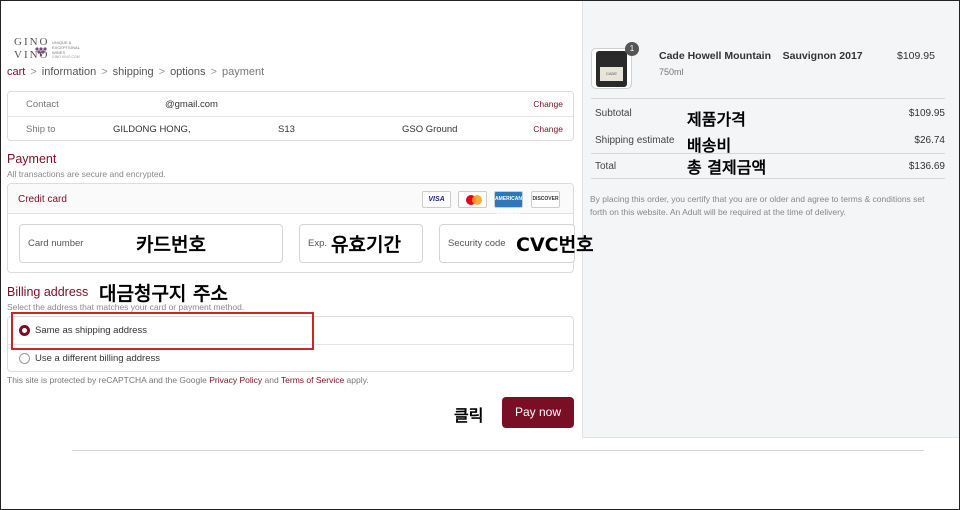 This screenshot has height=510, width=960. What do you see at coordinates (42, 104) in the screenshot?
I see `contact-label: Contact` at bounding box center [42, 104].